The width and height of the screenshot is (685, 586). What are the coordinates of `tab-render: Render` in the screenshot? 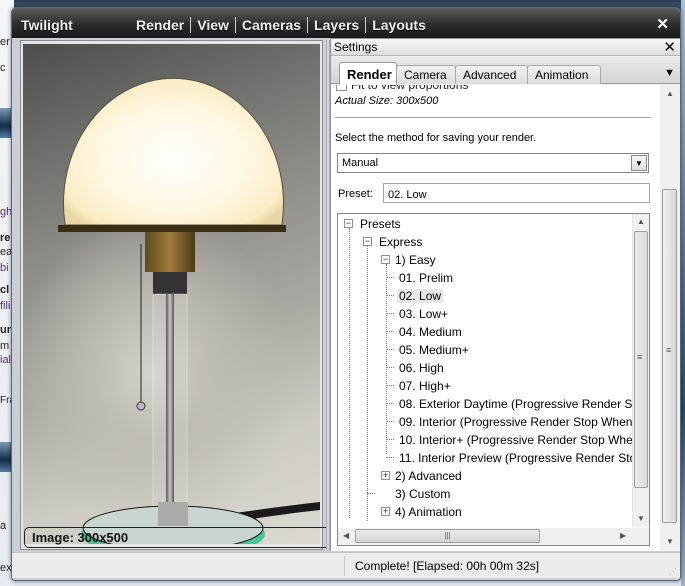 It's located at (368, 73).